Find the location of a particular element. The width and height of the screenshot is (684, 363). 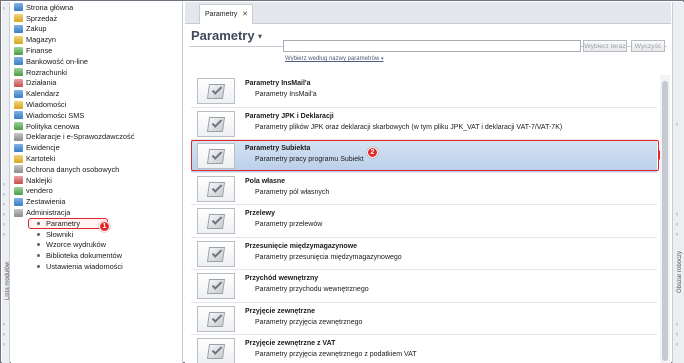

module-item-label: Ochrona danych osobowych is located at coordinates (73, 169).